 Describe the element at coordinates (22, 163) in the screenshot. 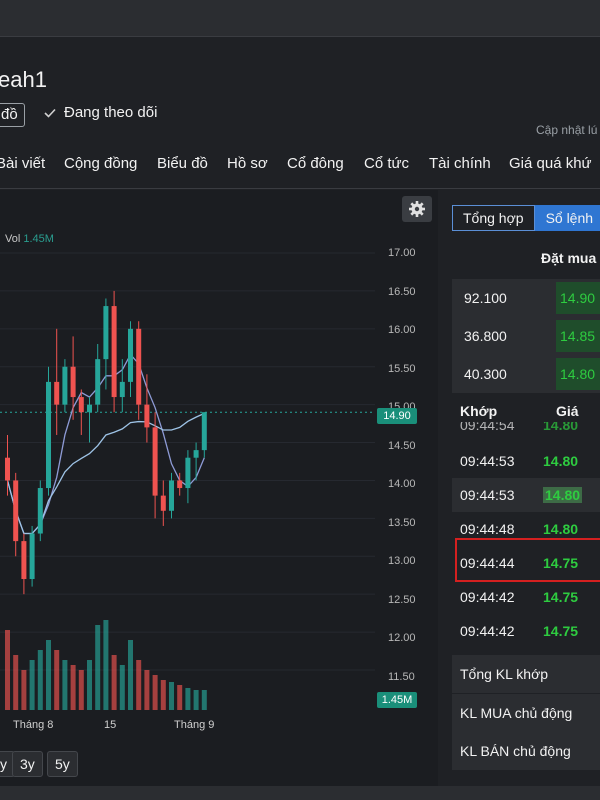

I see `tab-posts: Bài viết` at that location.